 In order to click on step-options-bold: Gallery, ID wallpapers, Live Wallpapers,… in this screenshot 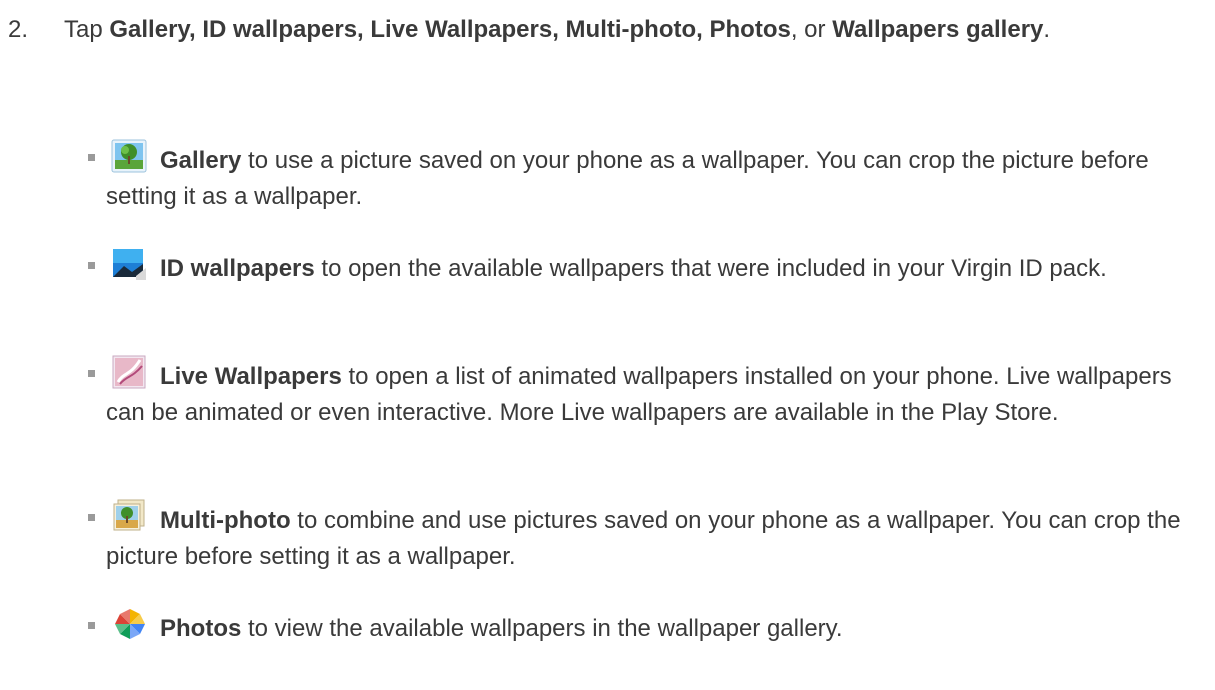, I will do `click(450, 29)`.